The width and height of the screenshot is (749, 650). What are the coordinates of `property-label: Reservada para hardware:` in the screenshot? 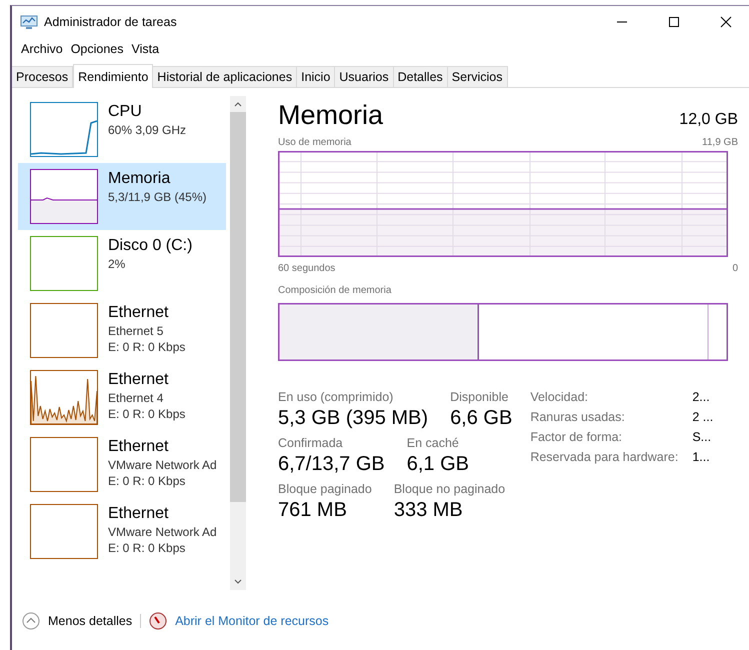 It's located at (604, 457).